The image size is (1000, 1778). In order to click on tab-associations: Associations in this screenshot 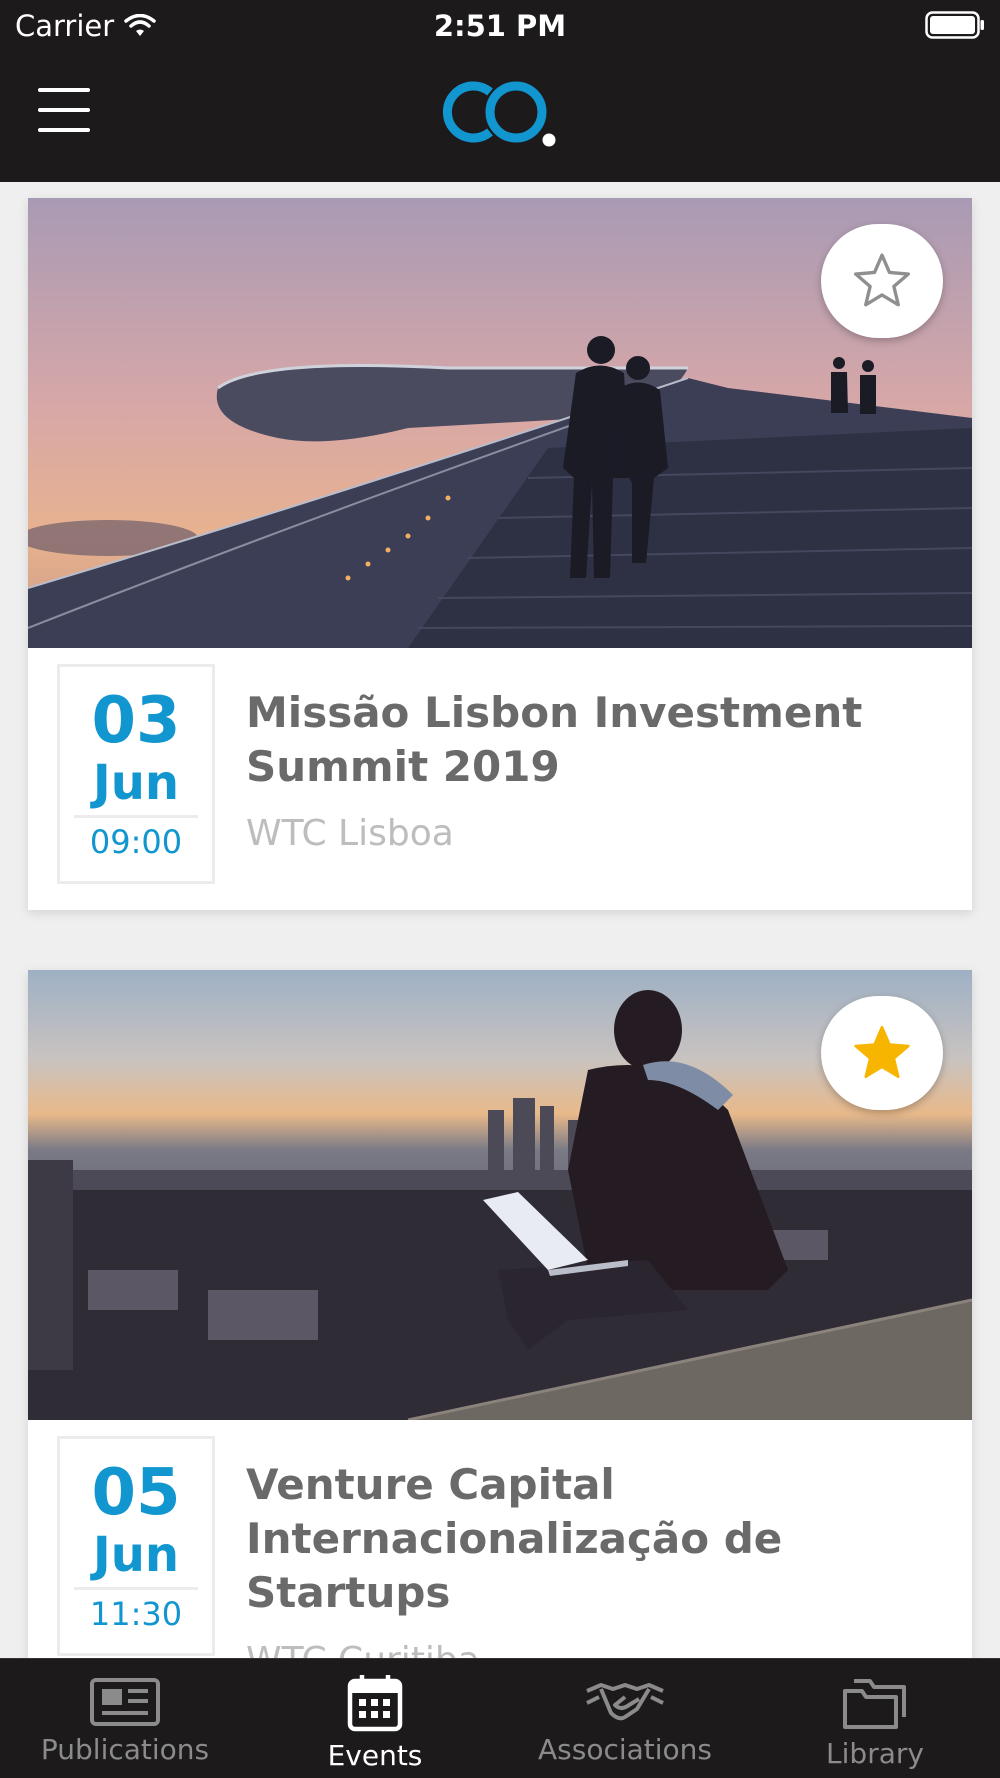, I will do `click(625, 1718)`.